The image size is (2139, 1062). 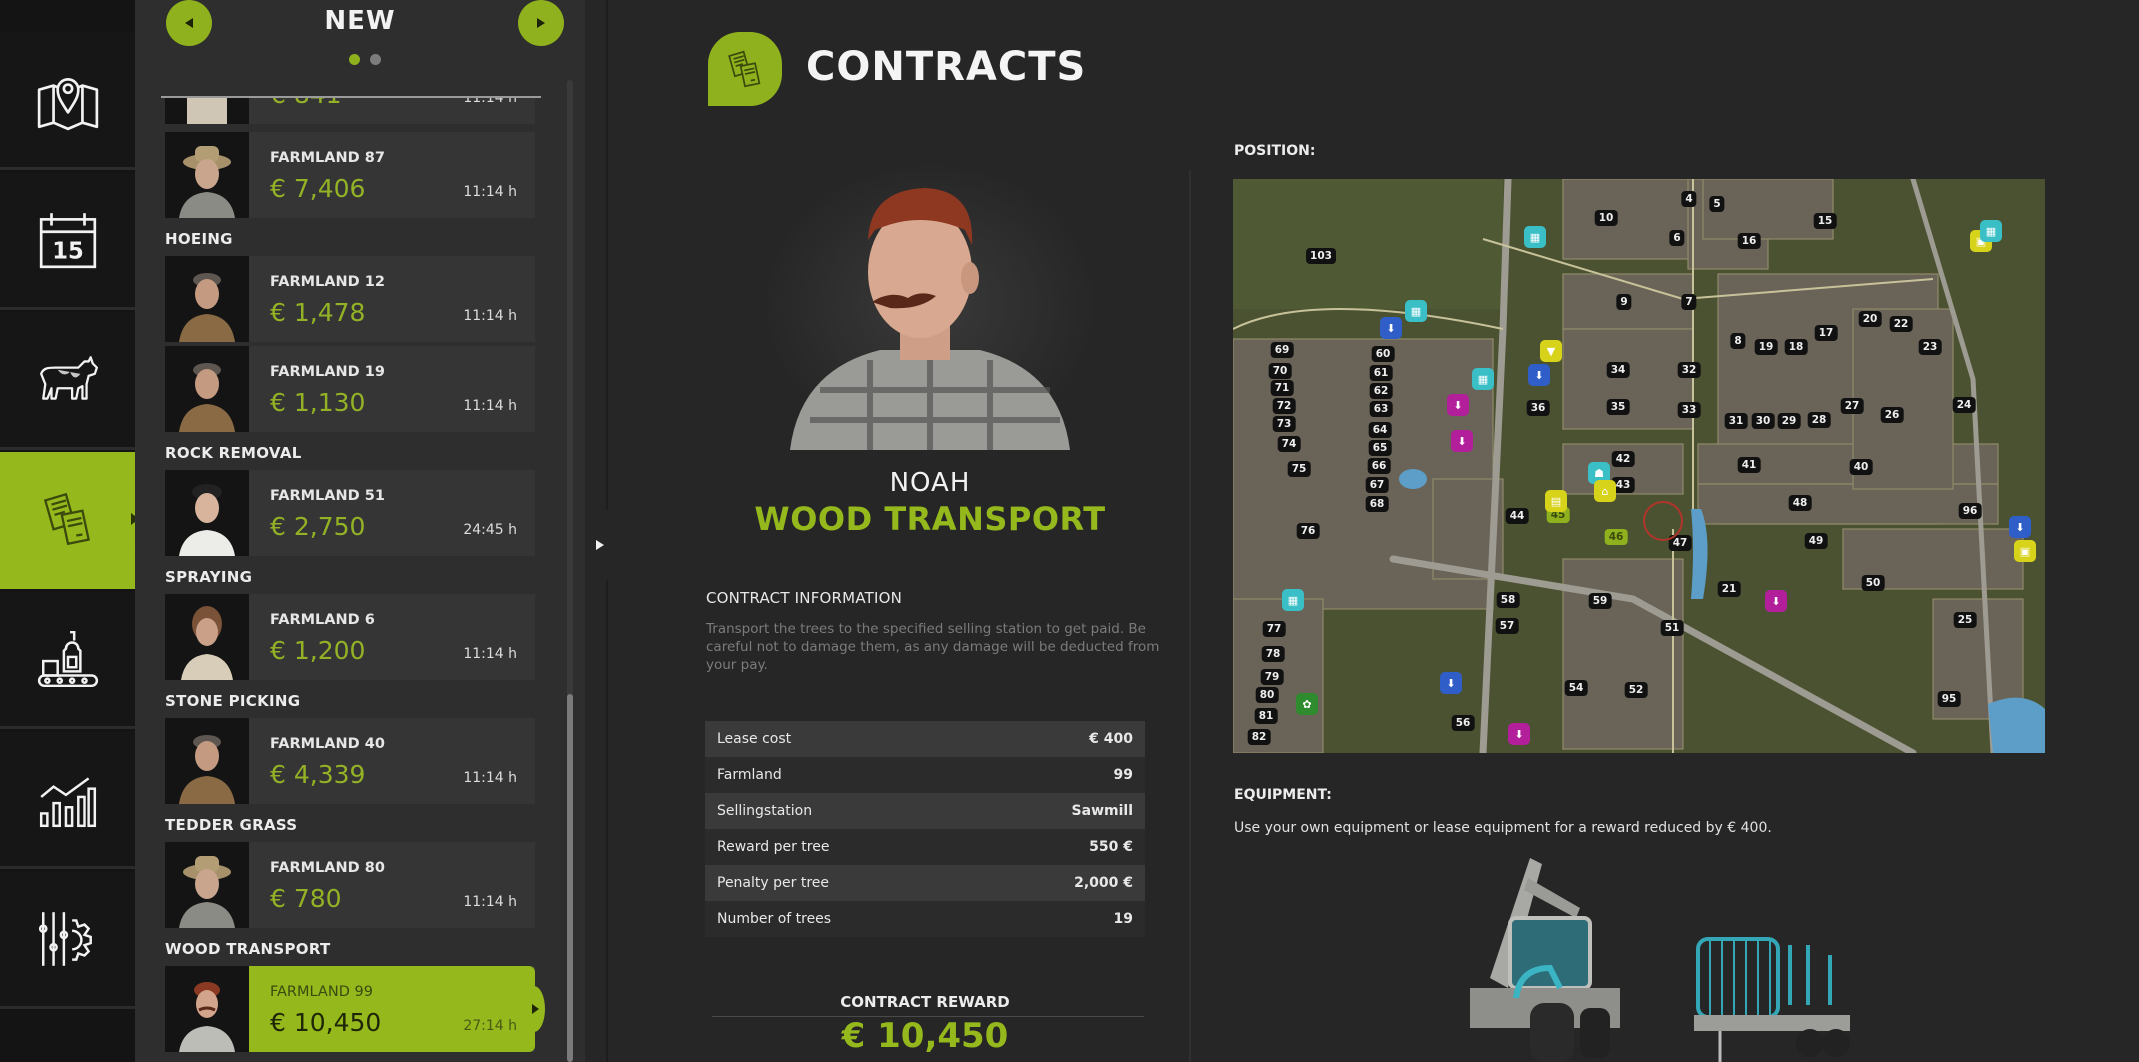 I want to click on contract-amount: € 7,406, so click(x=318, y=188).